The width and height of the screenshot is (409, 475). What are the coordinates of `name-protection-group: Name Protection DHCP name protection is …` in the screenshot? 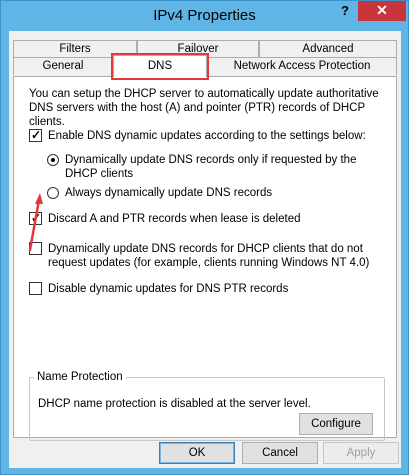 It's located at (207, 405).